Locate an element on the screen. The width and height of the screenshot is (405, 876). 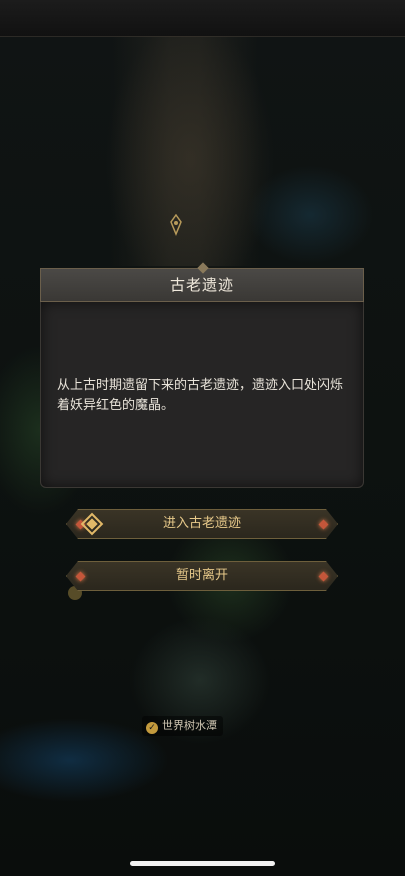
dialog-header: 古老遗迹 is located at coordinates (202, 282).